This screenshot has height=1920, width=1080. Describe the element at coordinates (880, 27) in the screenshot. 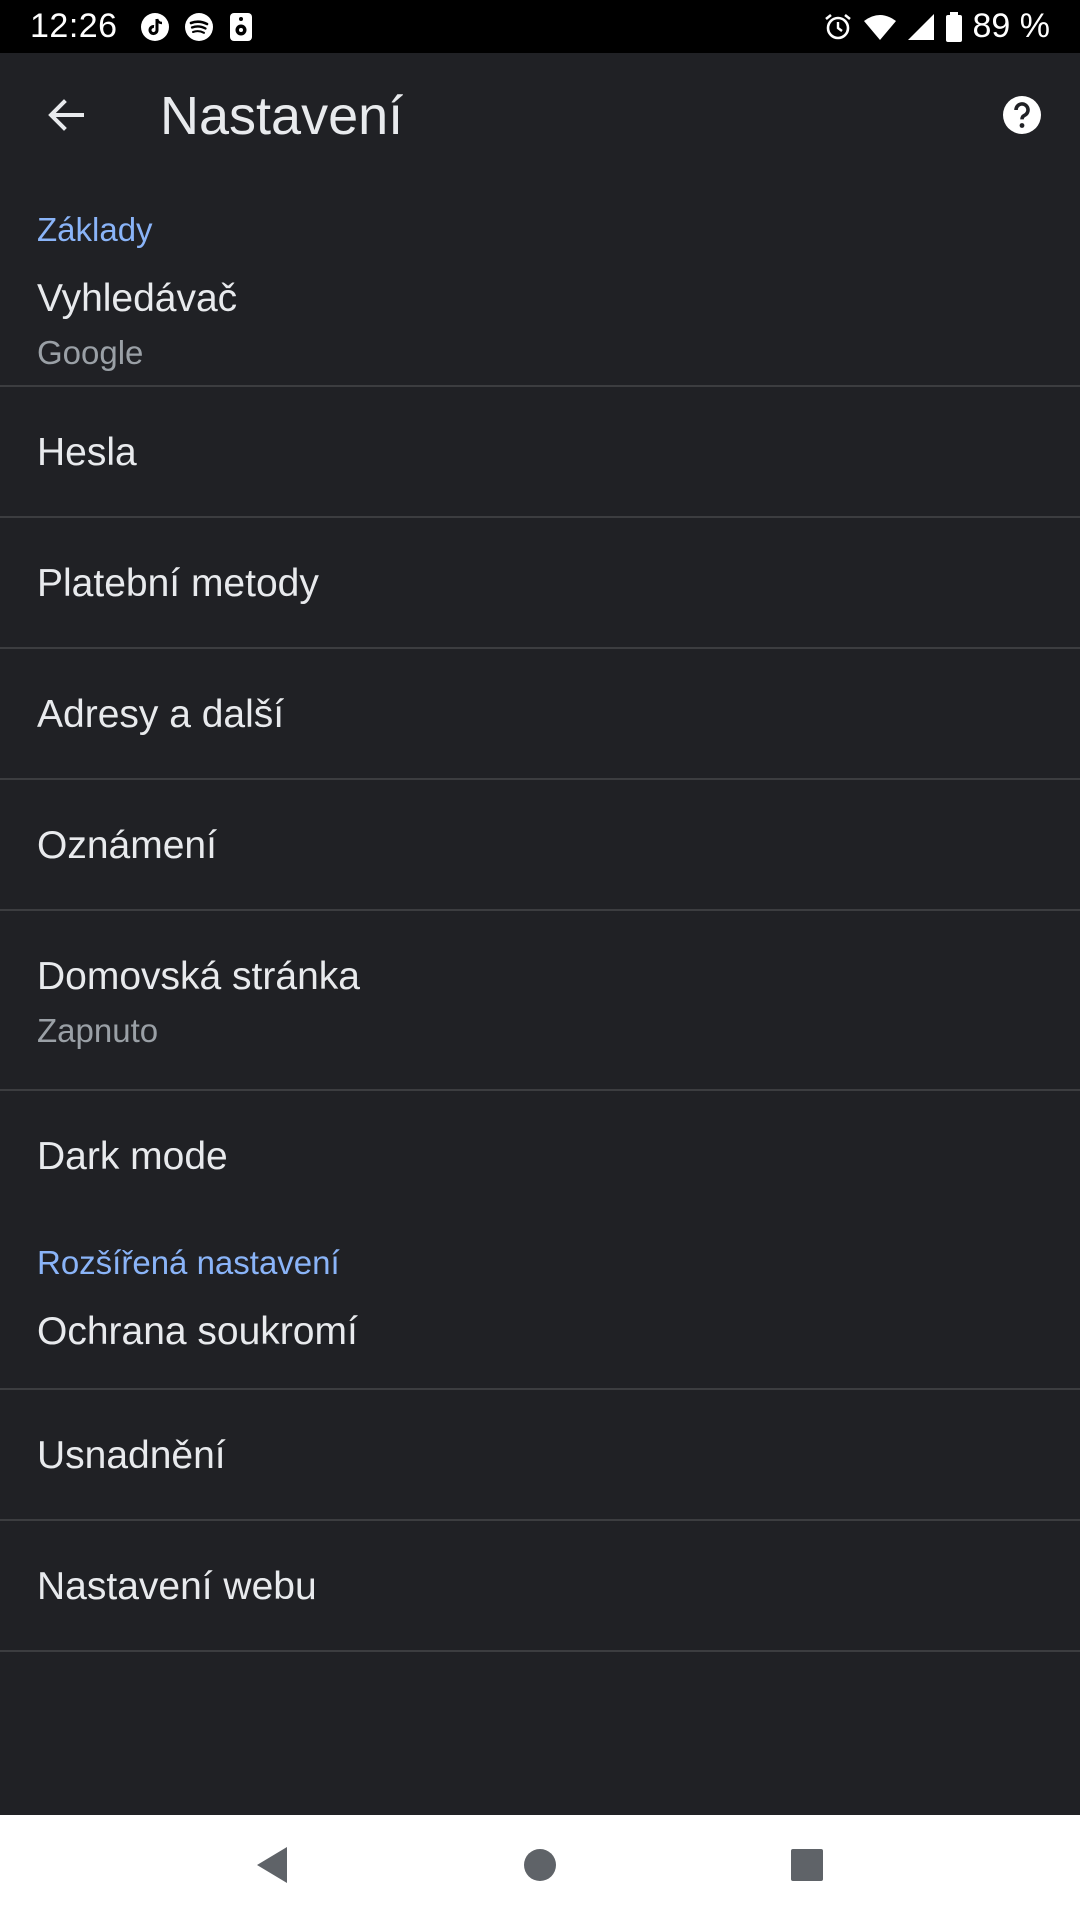

I see `wifi-icon` at that location.